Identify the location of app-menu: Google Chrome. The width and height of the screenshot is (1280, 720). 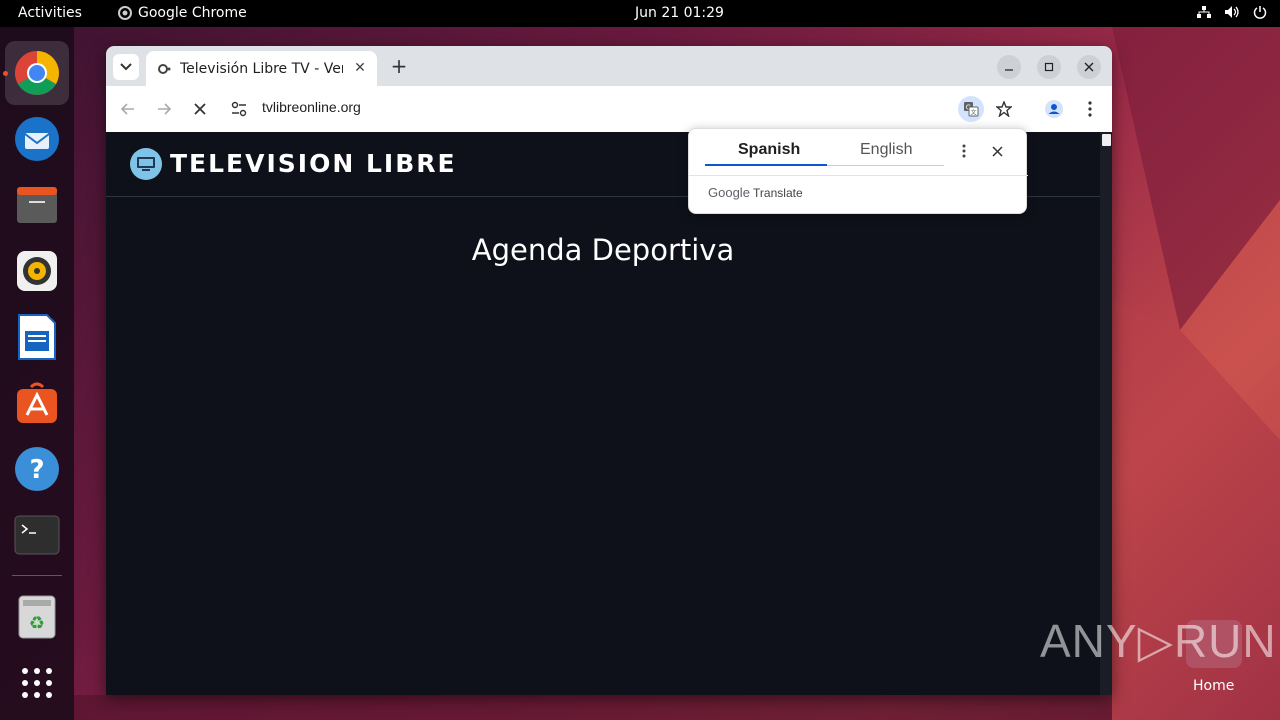
(182, 13).